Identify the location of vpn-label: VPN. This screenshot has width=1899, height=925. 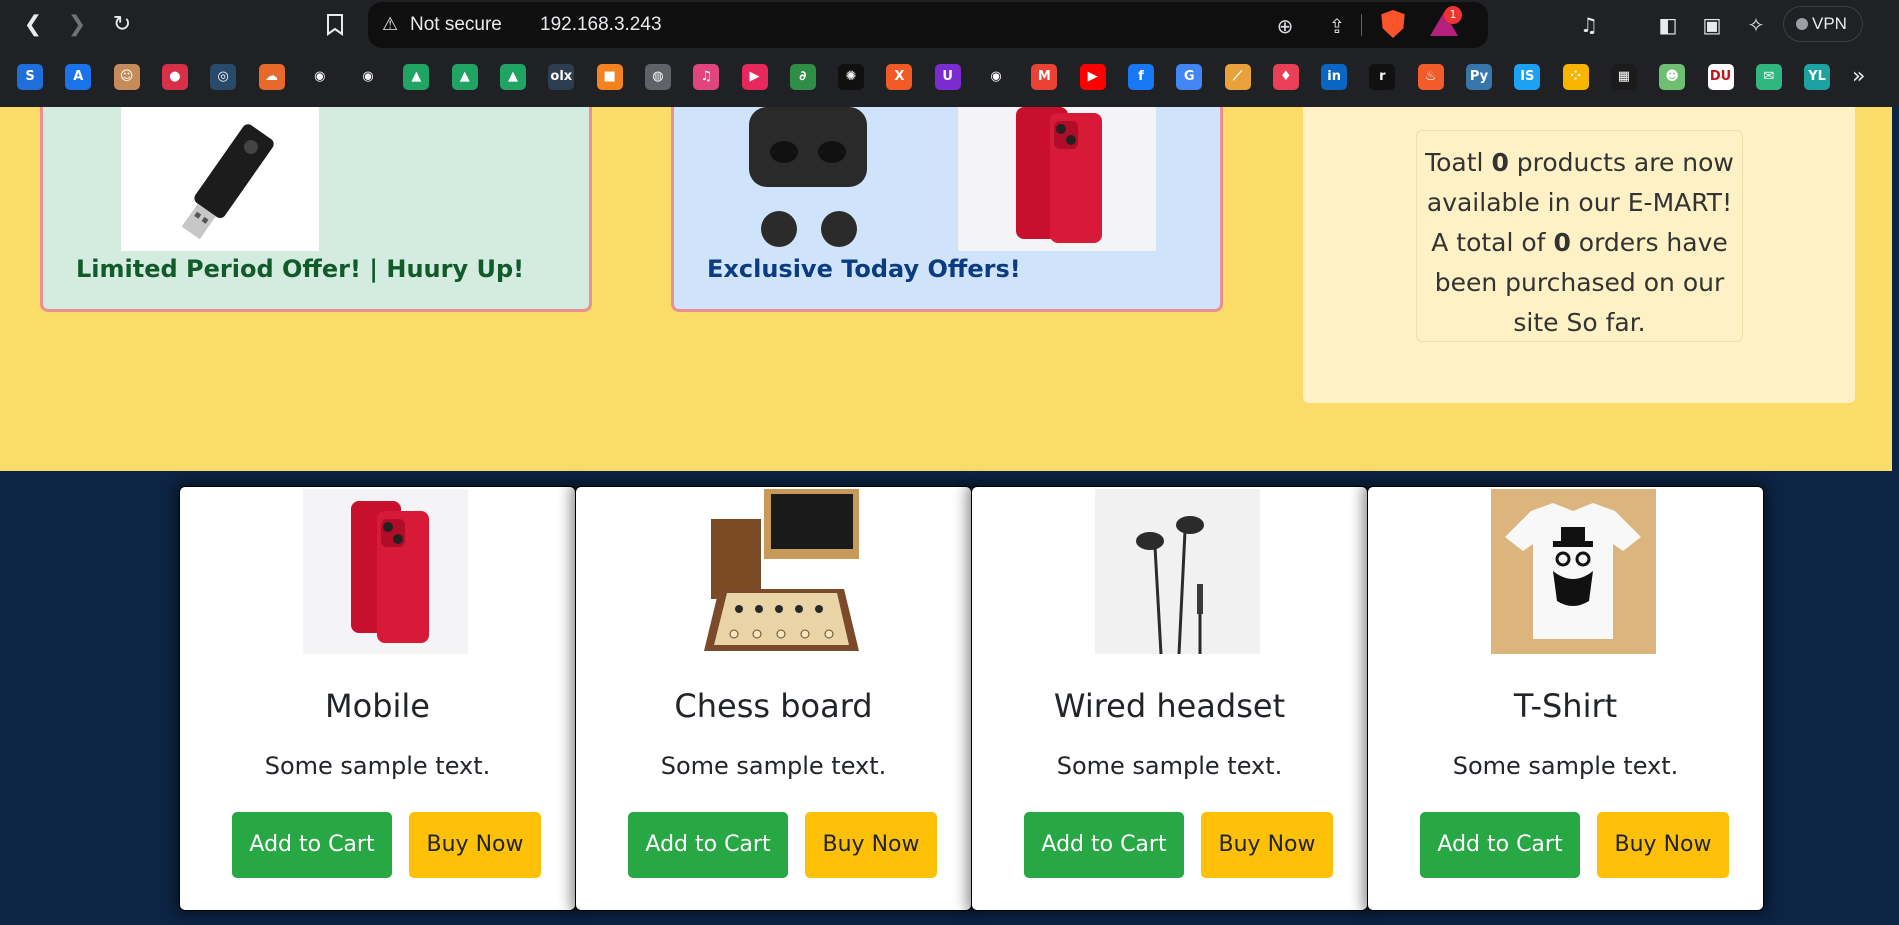
(1829, 23).